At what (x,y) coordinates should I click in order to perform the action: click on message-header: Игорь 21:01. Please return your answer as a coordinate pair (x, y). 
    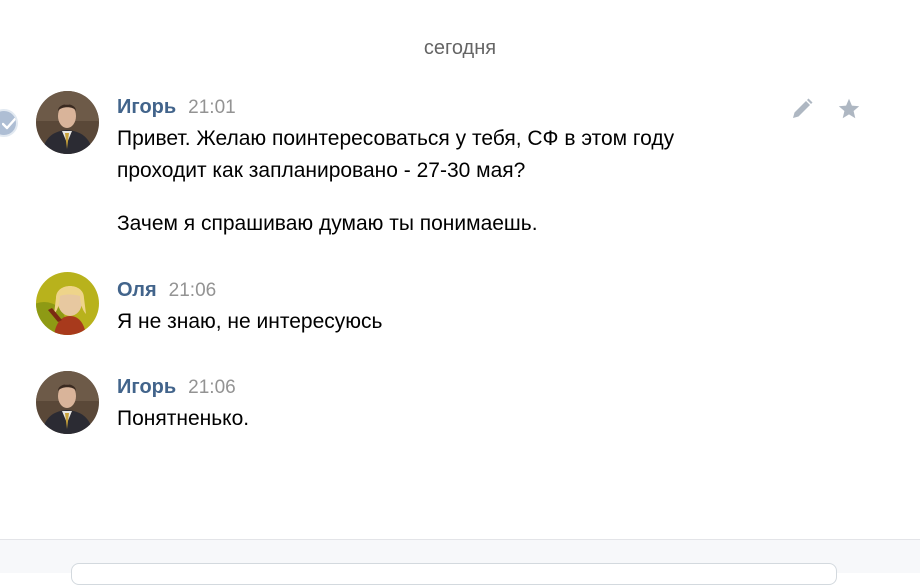
    Looking at the image, I should click on (176, 109).